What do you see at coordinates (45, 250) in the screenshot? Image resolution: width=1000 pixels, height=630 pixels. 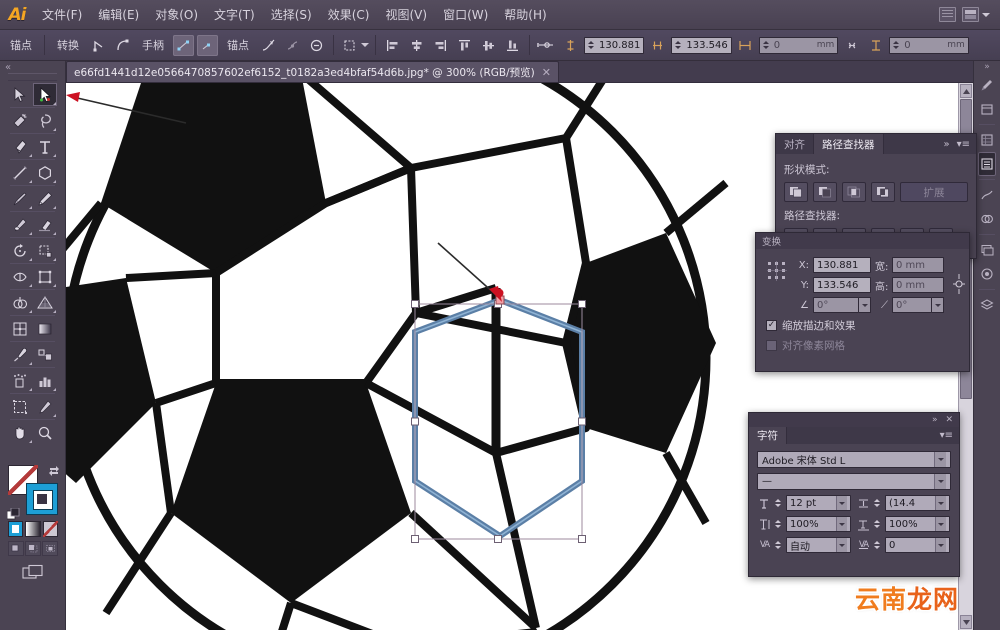 I see `scale-tool` at bounding box center [45, 250].